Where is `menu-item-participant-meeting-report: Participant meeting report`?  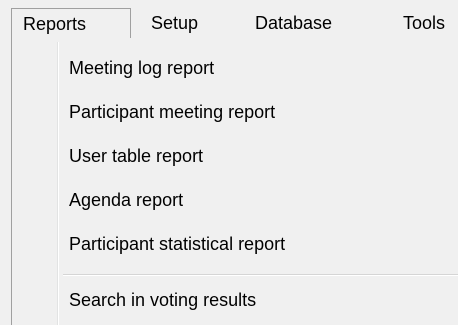
menu-item-participant-meeting-report: Participant meeting report is located at coordinates (172, 112).